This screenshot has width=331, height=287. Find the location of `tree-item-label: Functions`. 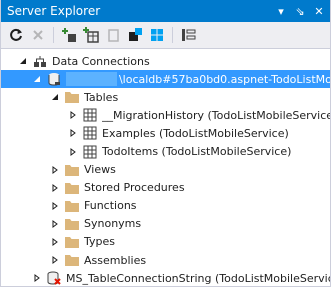

tree-item-label: Functions is located at coordinates (110, 206).